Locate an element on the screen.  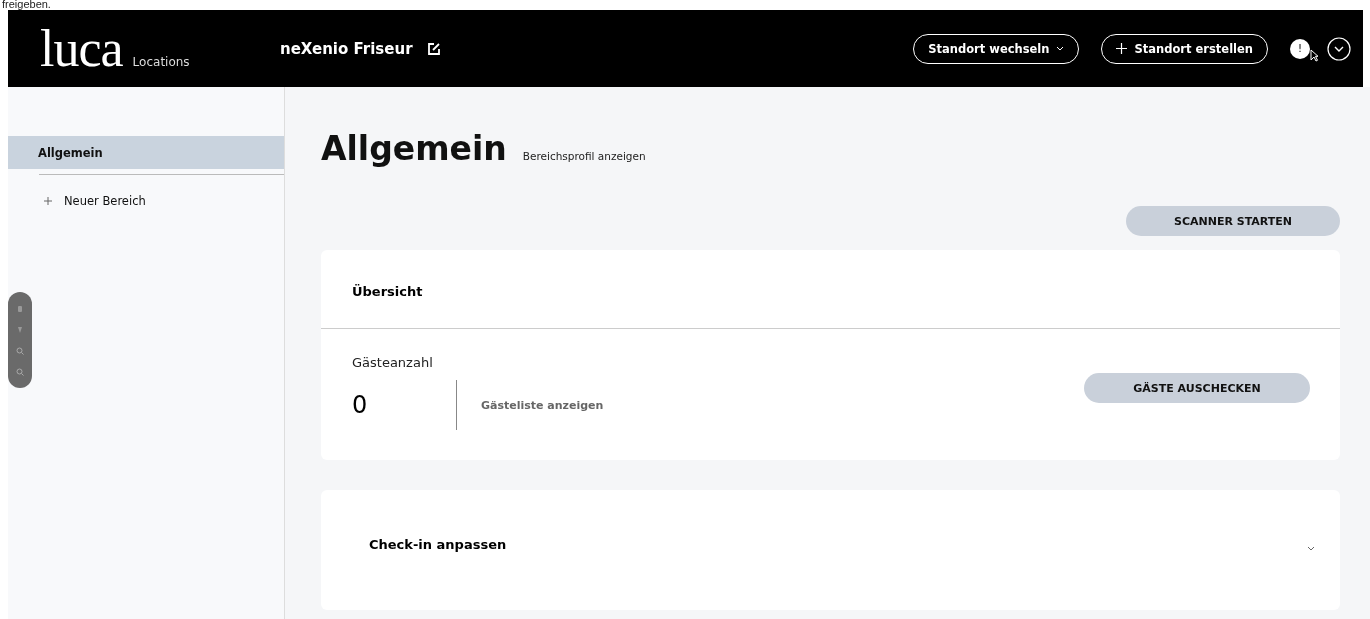
checkout-button: GÄSTE AUSCHECKEN is located at coordinates (1197, 388).